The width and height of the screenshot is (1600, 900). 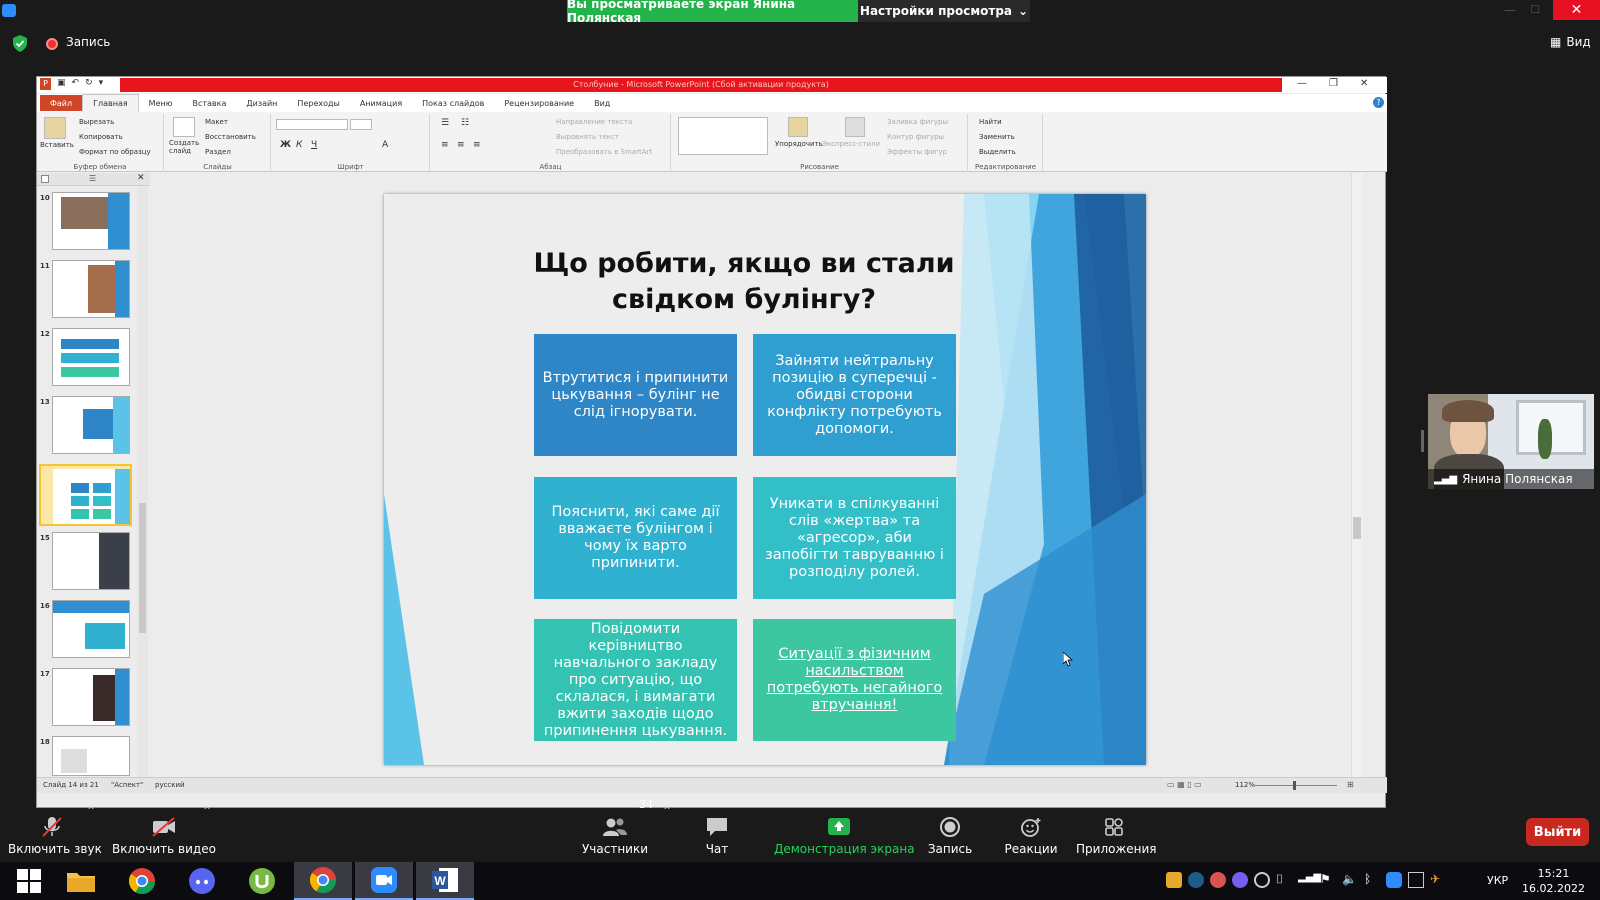 What do you see at coordinates (844, 835) in the screenshot?
I see `share-screen-button: Демонстрация экрана` at bounding box center [844, 835].